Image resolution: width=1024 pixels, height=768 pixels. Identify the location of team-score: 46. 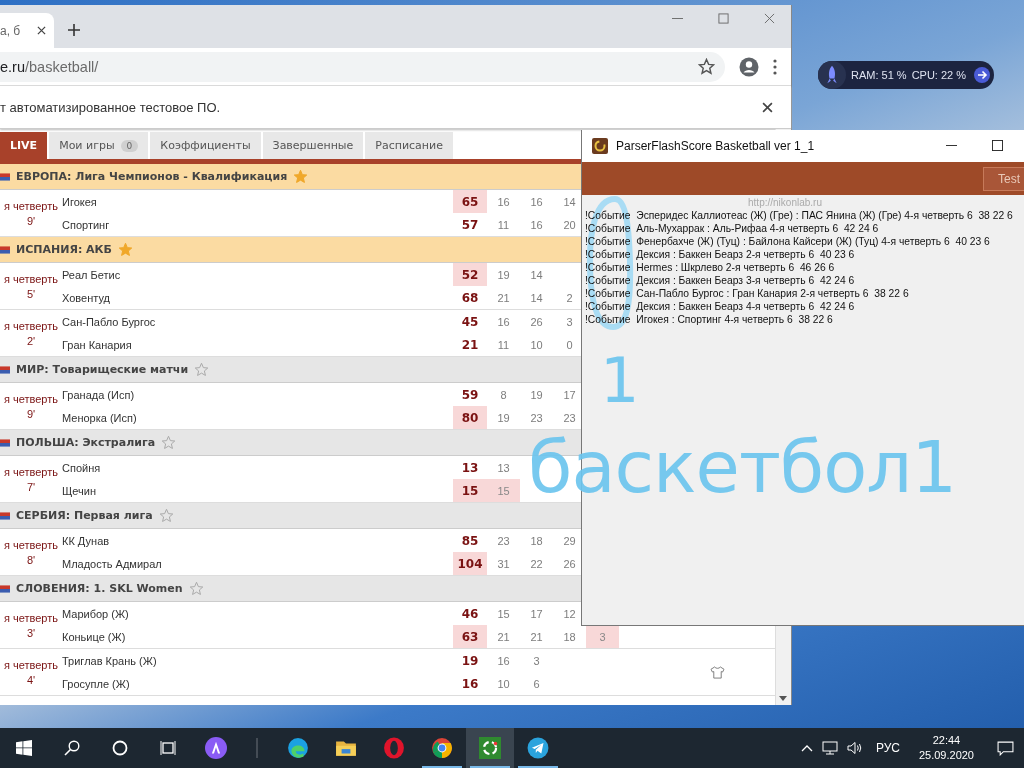
(470, 614).